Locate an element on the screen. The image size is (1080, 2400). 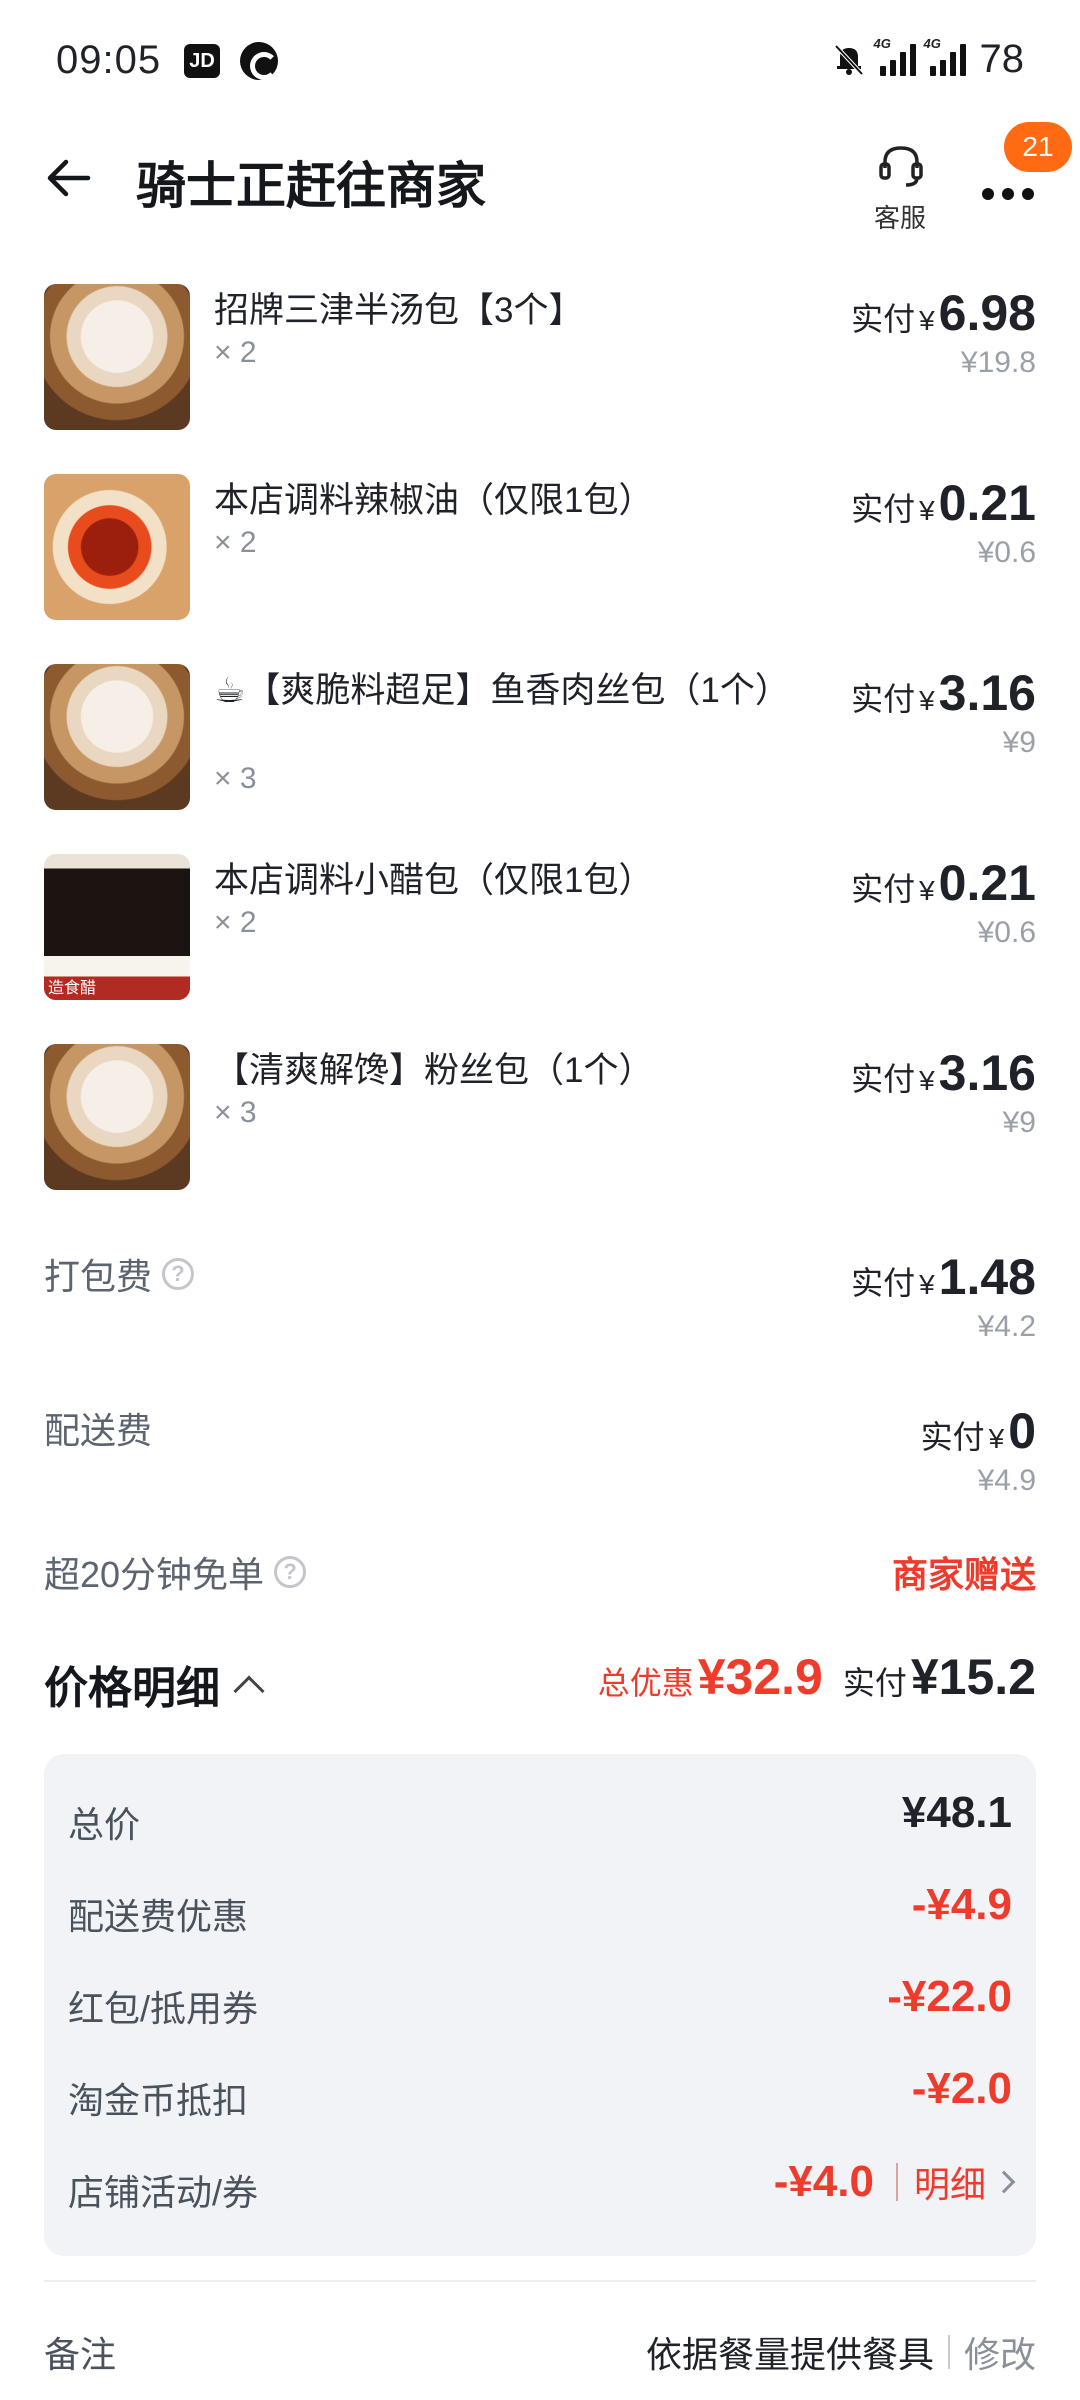
item-price: 实付 ¥6.98 ¥19.8 is located at coordinates (943, 332).